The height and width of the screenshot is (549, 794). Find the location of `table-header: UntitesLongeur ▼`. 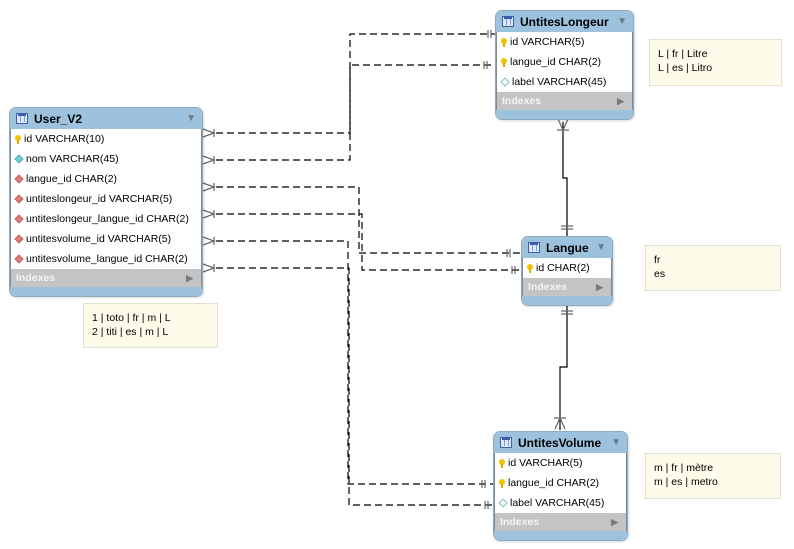

table-header: UntitesLongeur ▼ is located at coordinates (564, 21).